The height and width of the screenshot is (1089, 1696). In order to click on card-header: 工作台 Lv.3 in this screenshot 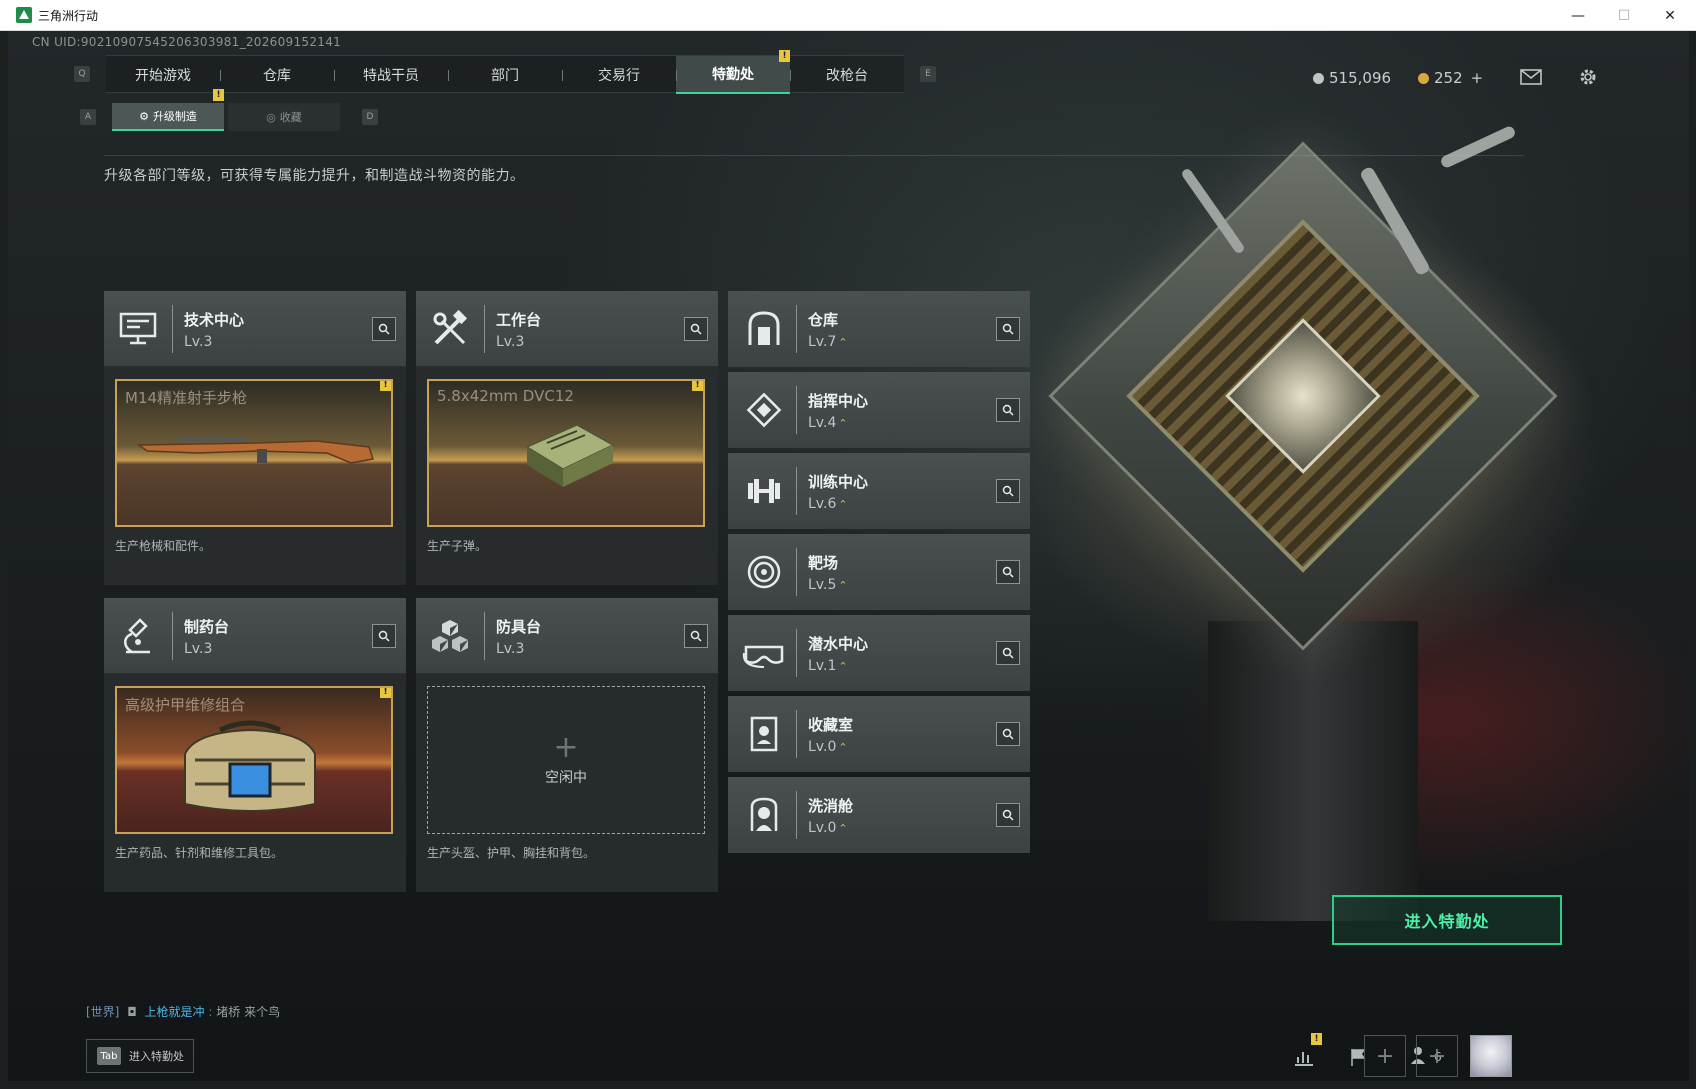, I will do `click(567, 329)`.